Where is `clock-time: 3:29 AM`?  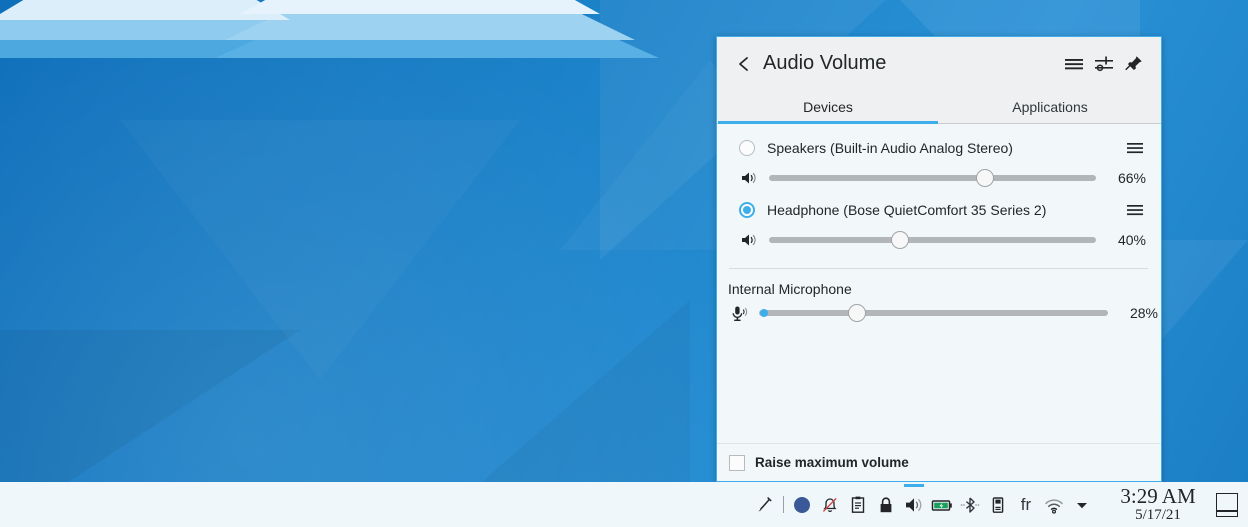
clock-time: 3:29 AM is located at coordinates (1158, 496).